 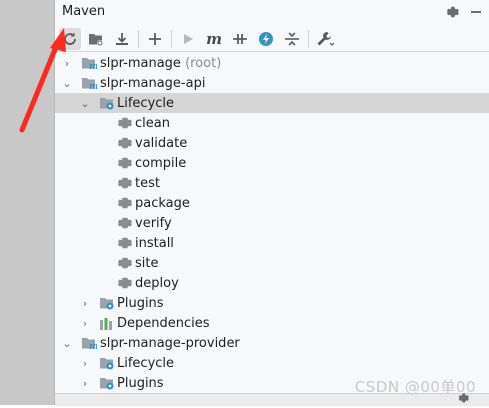 I want to click on generate-sources-folder-icon, so click(x=96, y=39).